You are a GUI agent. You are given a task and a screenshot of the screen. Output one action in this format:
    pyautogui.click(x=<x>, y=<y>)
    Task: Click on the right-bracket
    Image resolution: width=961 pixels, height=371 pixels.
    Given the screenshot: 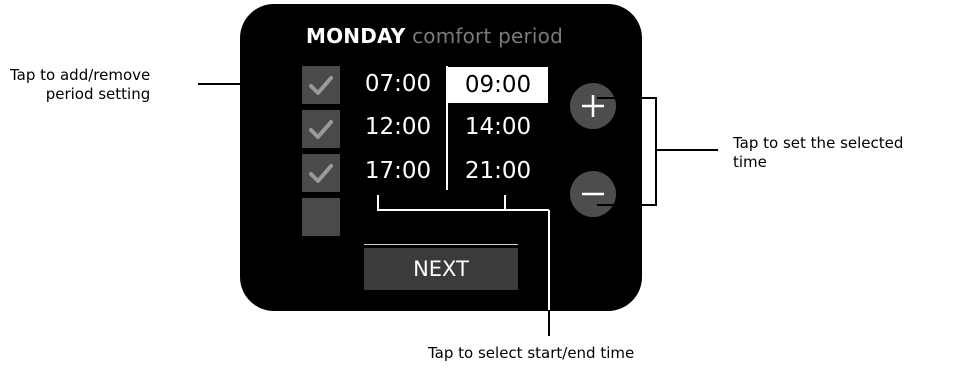 What is the action you would take?
    pyautogui.click(x=627, y=151)
    